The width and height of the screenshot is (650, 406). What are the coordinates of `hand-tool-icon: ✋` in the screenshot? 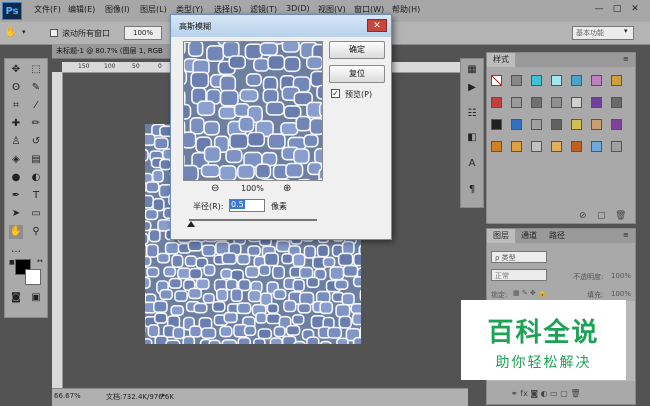 It's located at (16, 232).